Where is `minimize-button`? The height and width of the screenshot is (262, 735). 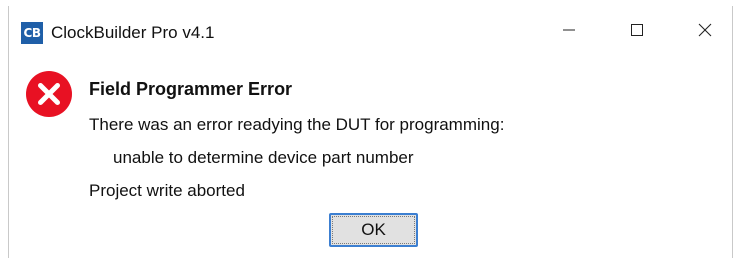 minimize-button is located at coordinates (569, 30).